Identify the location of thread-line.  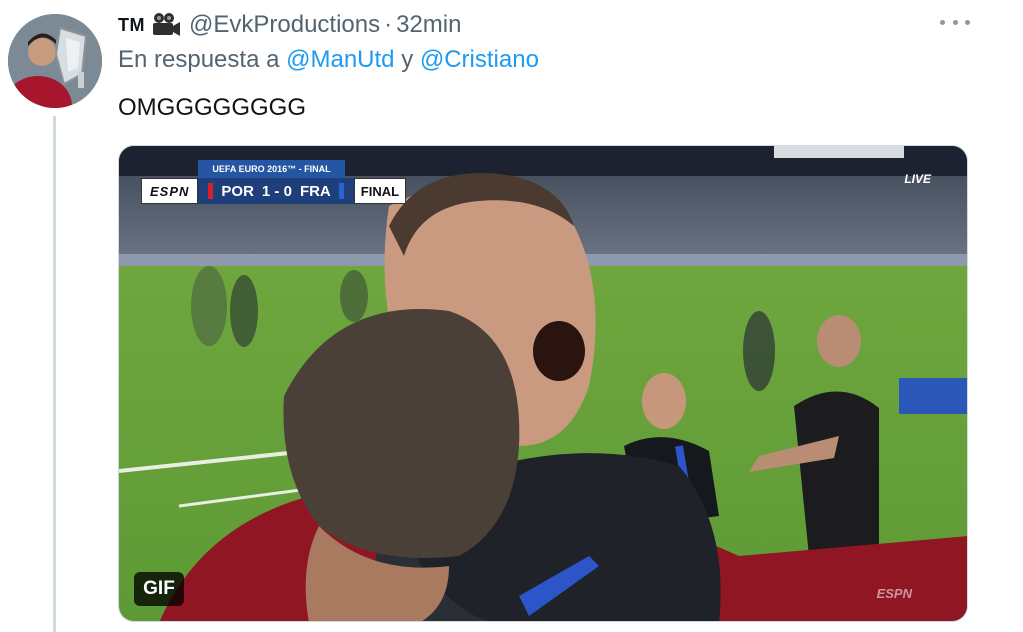
(54, 374).